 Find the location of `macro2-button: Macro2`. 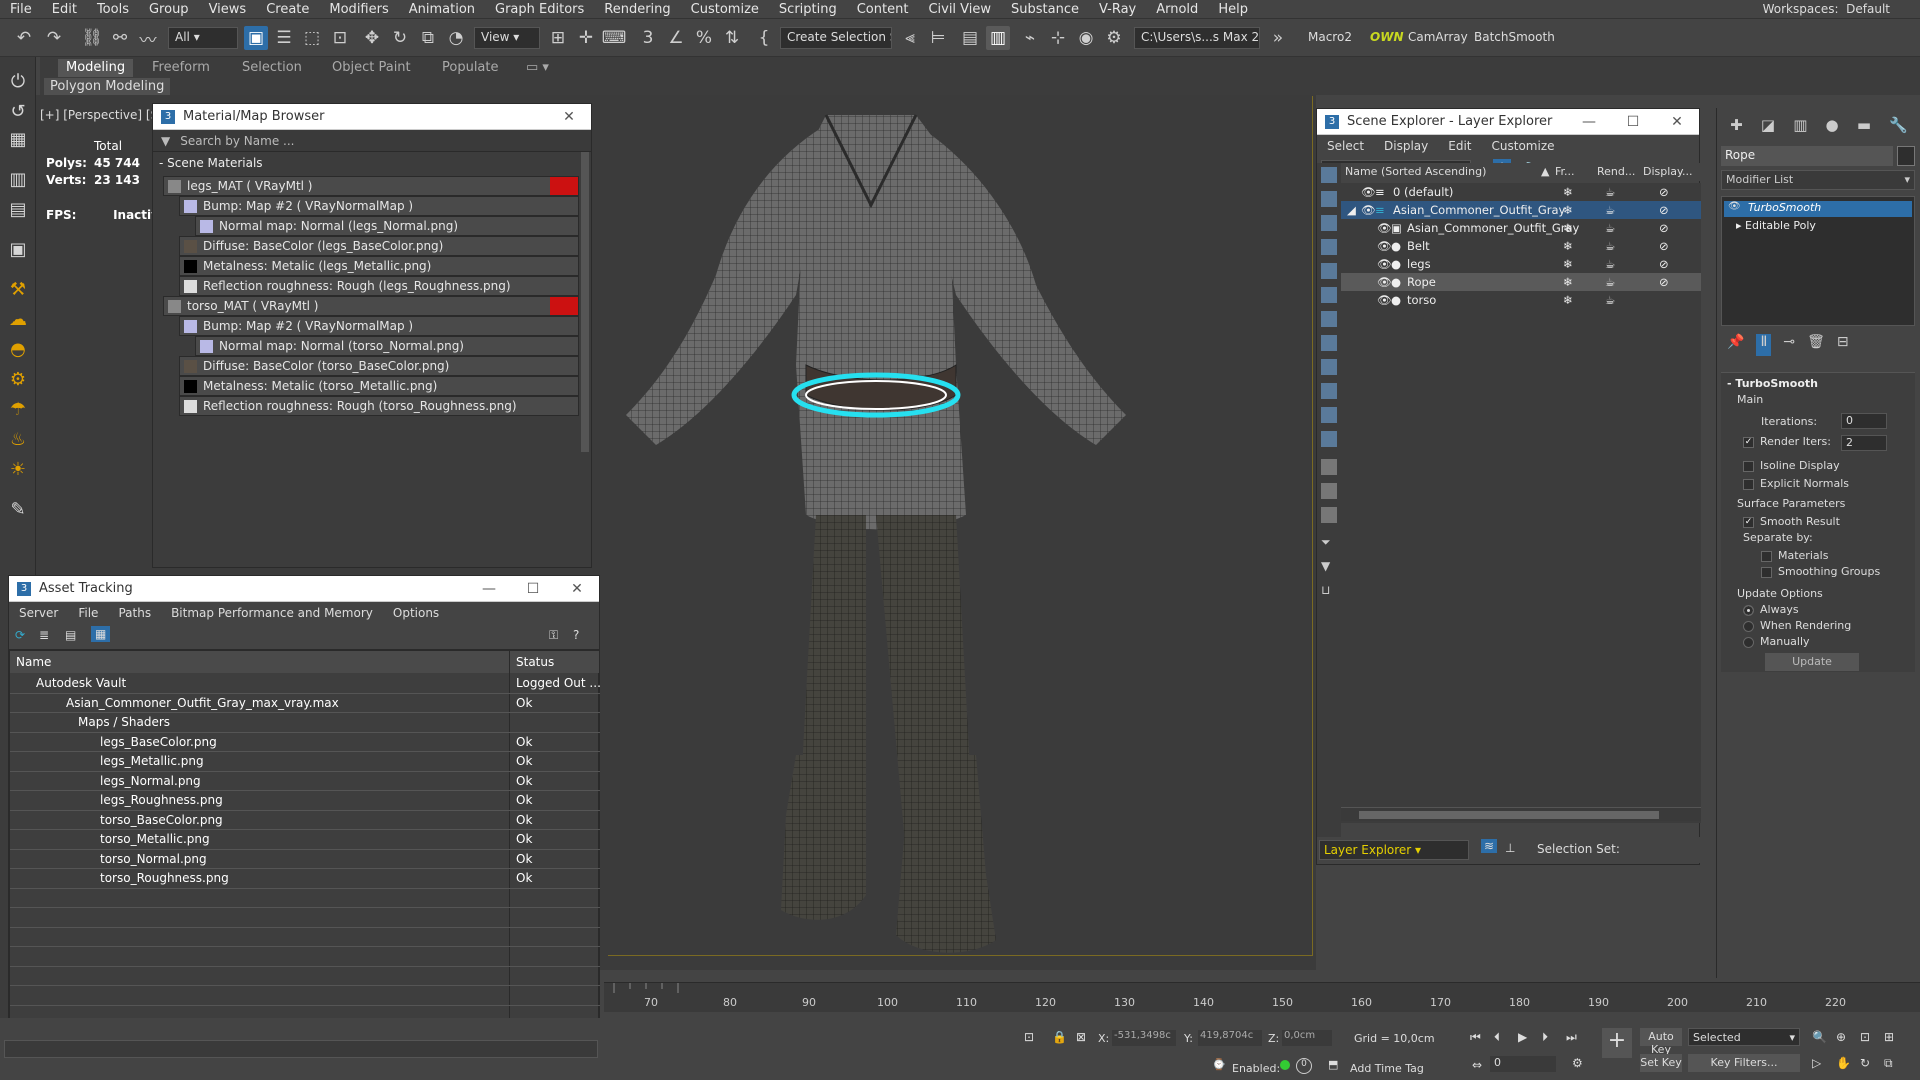

macro2-button: Macro2 is located at coordinates (1330, 37).